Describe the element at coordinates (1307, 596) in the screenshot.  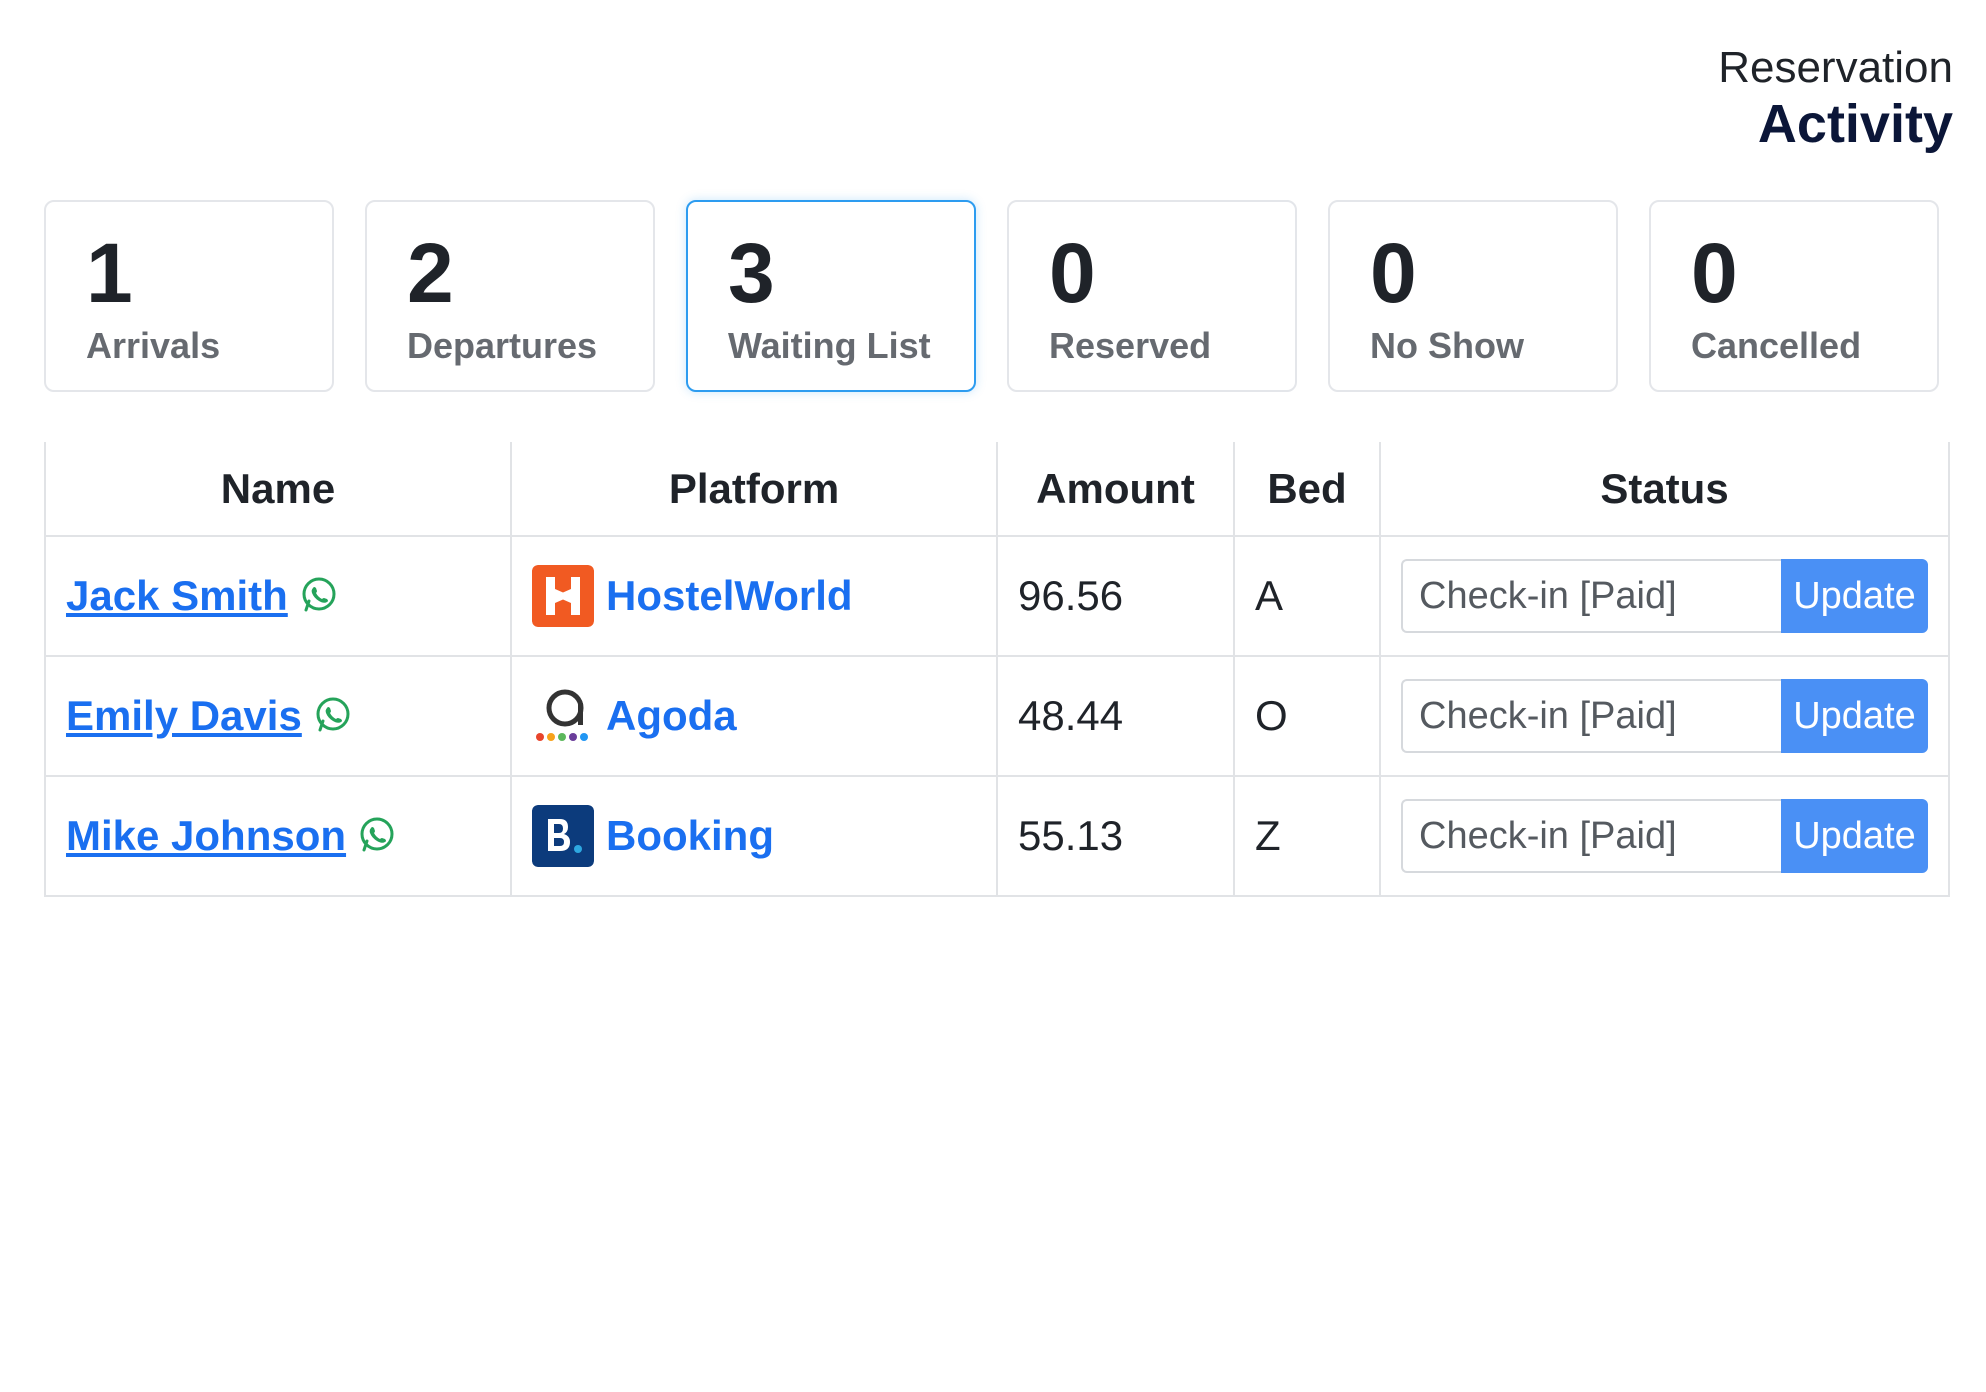
I see `bed-cell: A` at that location.